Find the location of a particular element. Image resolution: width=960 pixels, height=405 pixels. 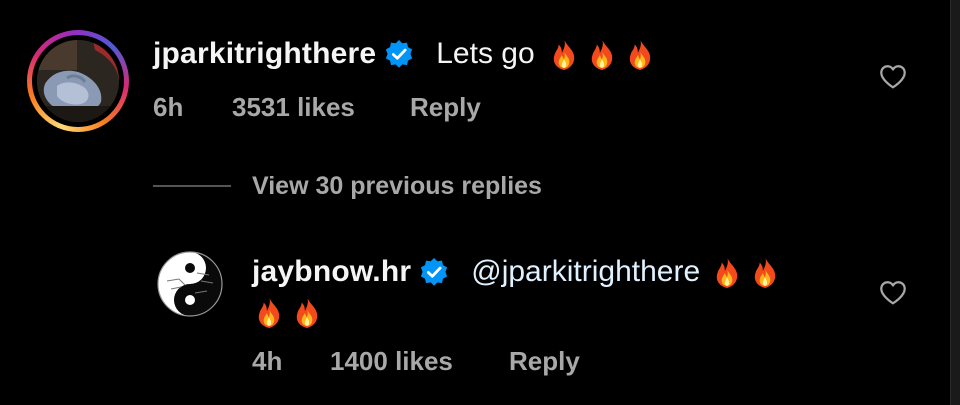

reply-header: jaybnow.hr @jparkitrighthere is located at coordinates (519, 272).